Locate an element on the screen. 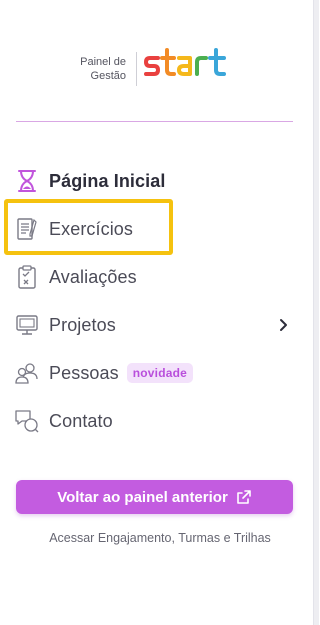 The image size is (320, 625). nav-item-contato: Contato is located at coordinates (154, 421).